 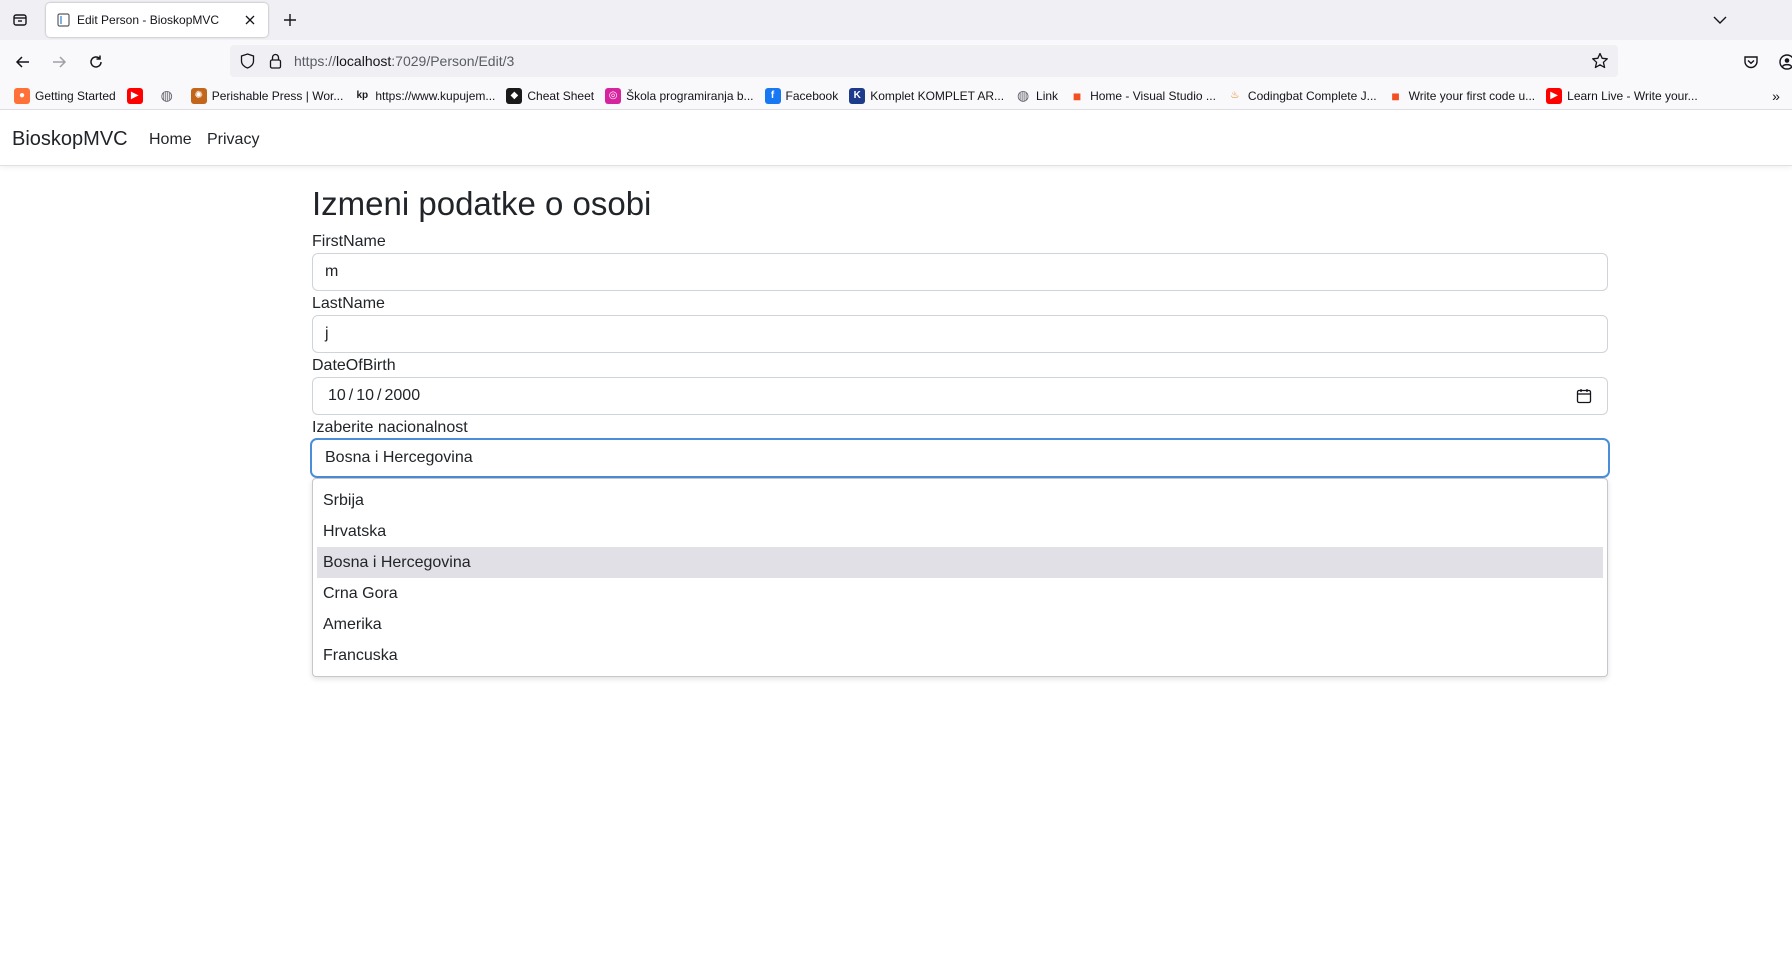 I want to click on bookmark-item: ◍, so click(x=169, y=96).